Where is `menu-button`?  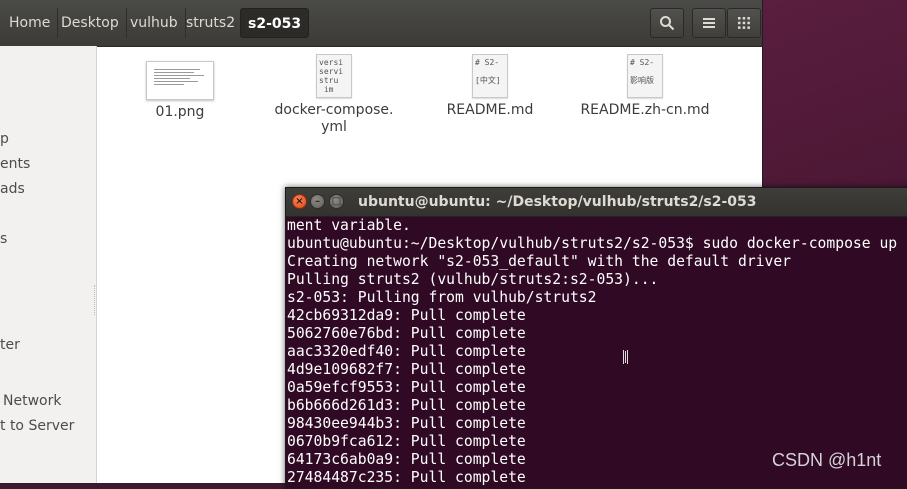 menu-button is located at coordinates (744, 23).